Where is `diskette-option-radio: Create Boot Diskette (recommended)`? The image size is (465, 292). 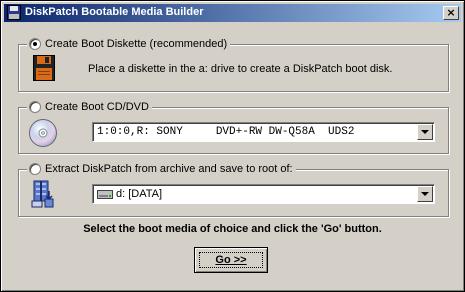
diskette-option-radio: Create Boot Diskette (recommended) is located at coordinates (129, 44).